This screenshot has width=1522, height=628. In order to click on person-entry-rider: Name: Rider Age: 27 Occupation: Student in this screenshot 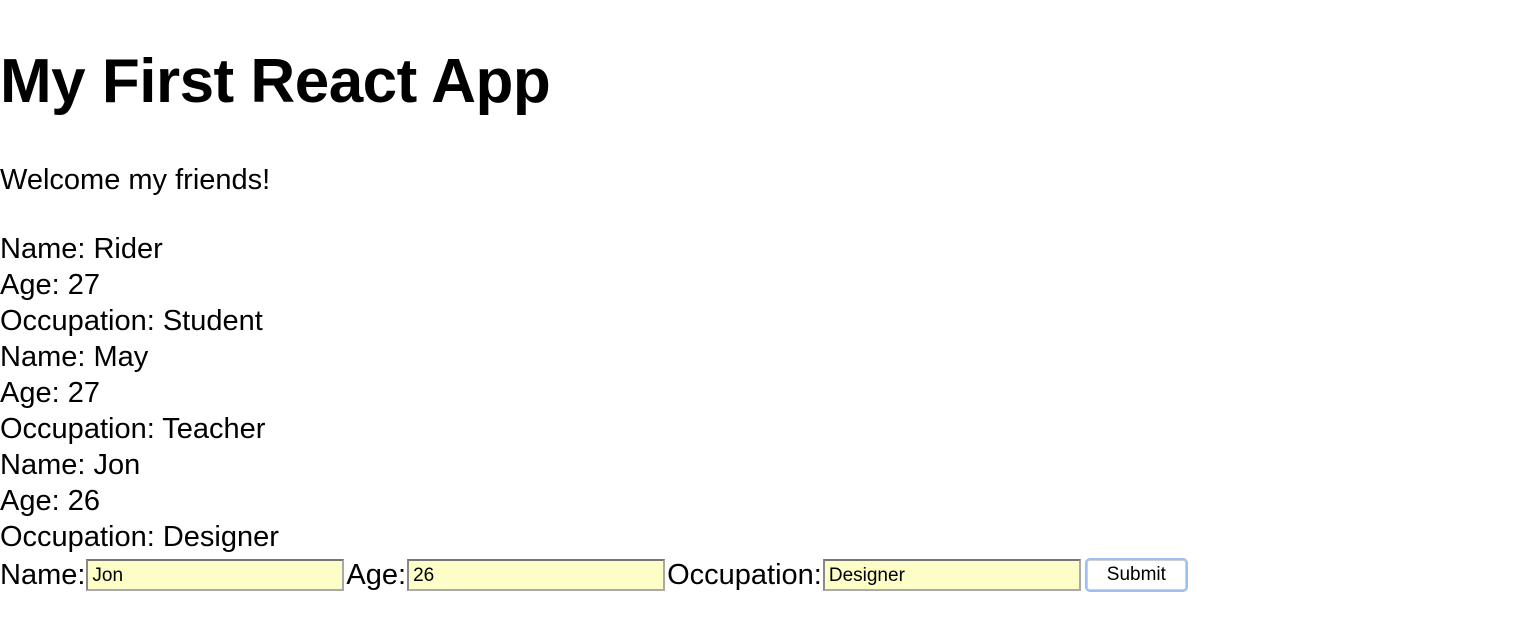, I will do `click(139, 285)`.